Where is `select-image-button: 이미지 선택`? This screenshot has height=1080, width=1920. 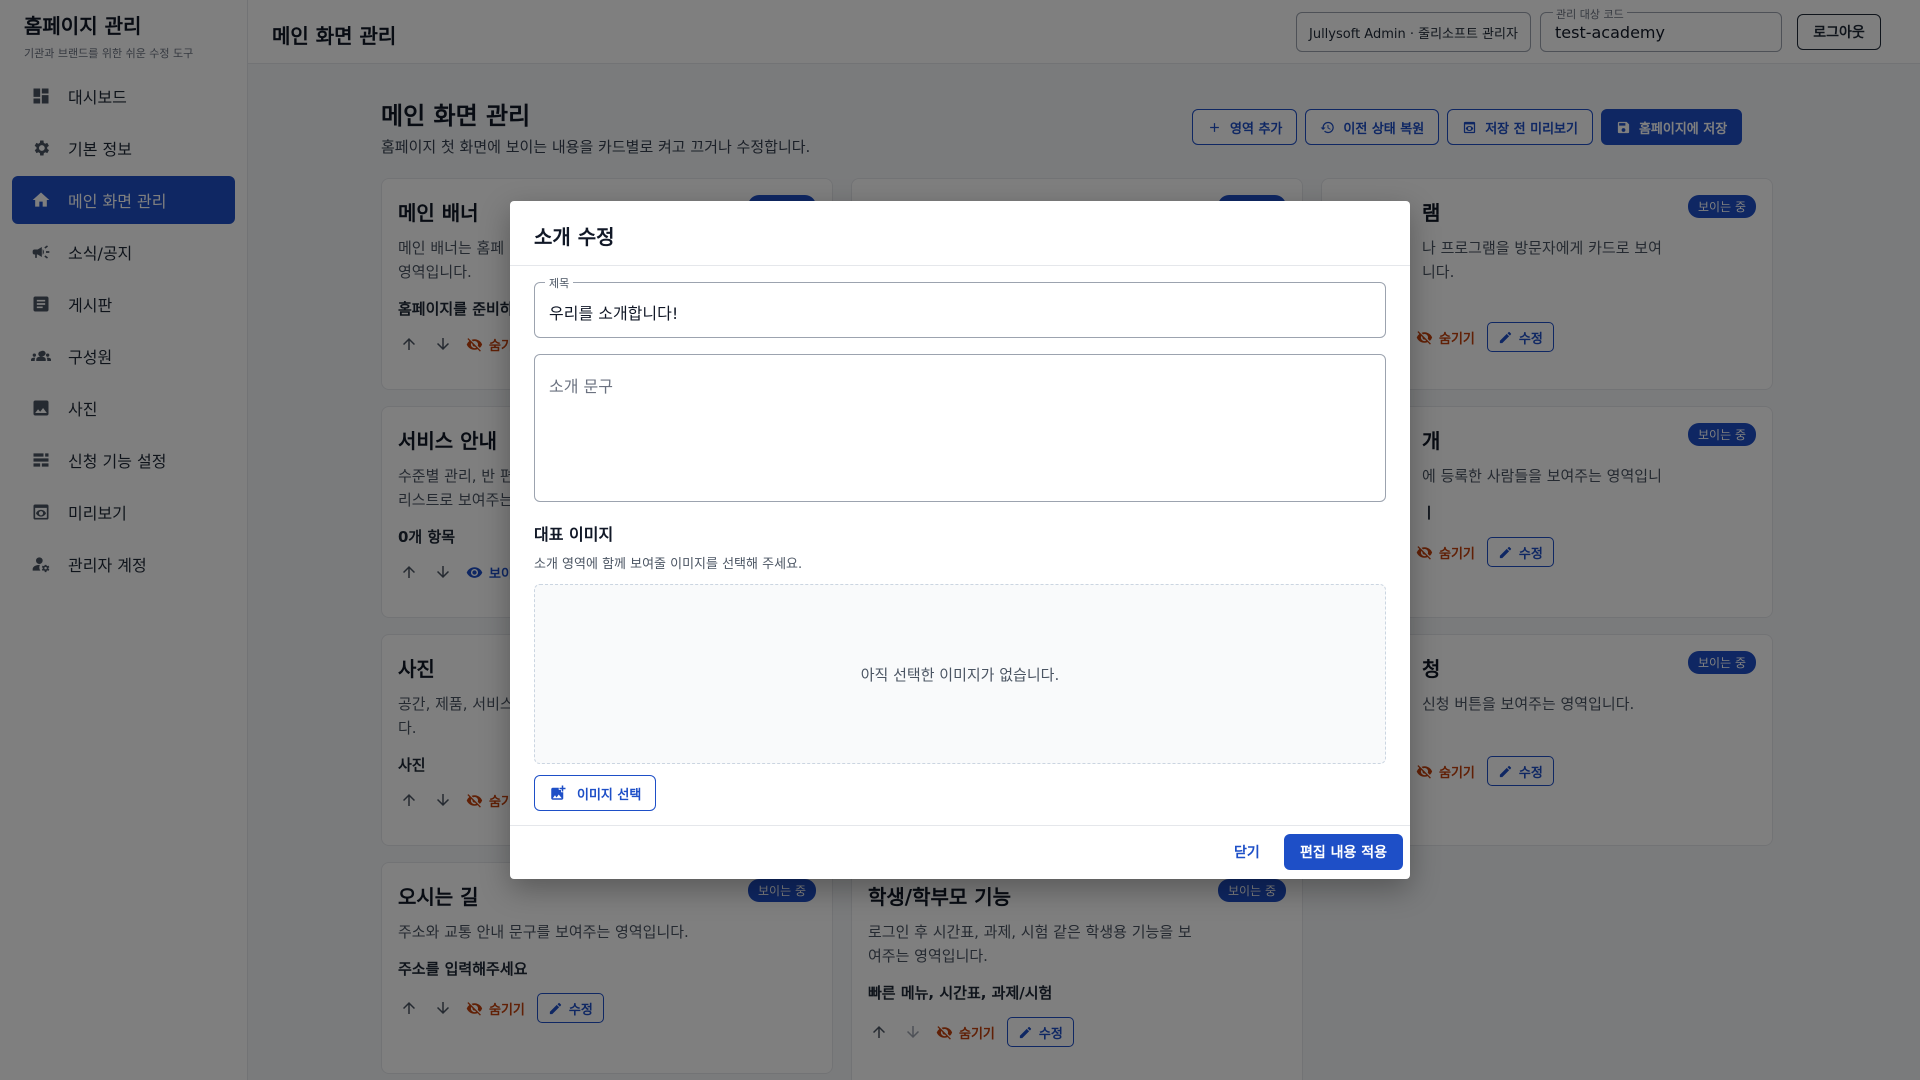 select-image-button: 이미지 선택 is located at coordinates (595, 793).